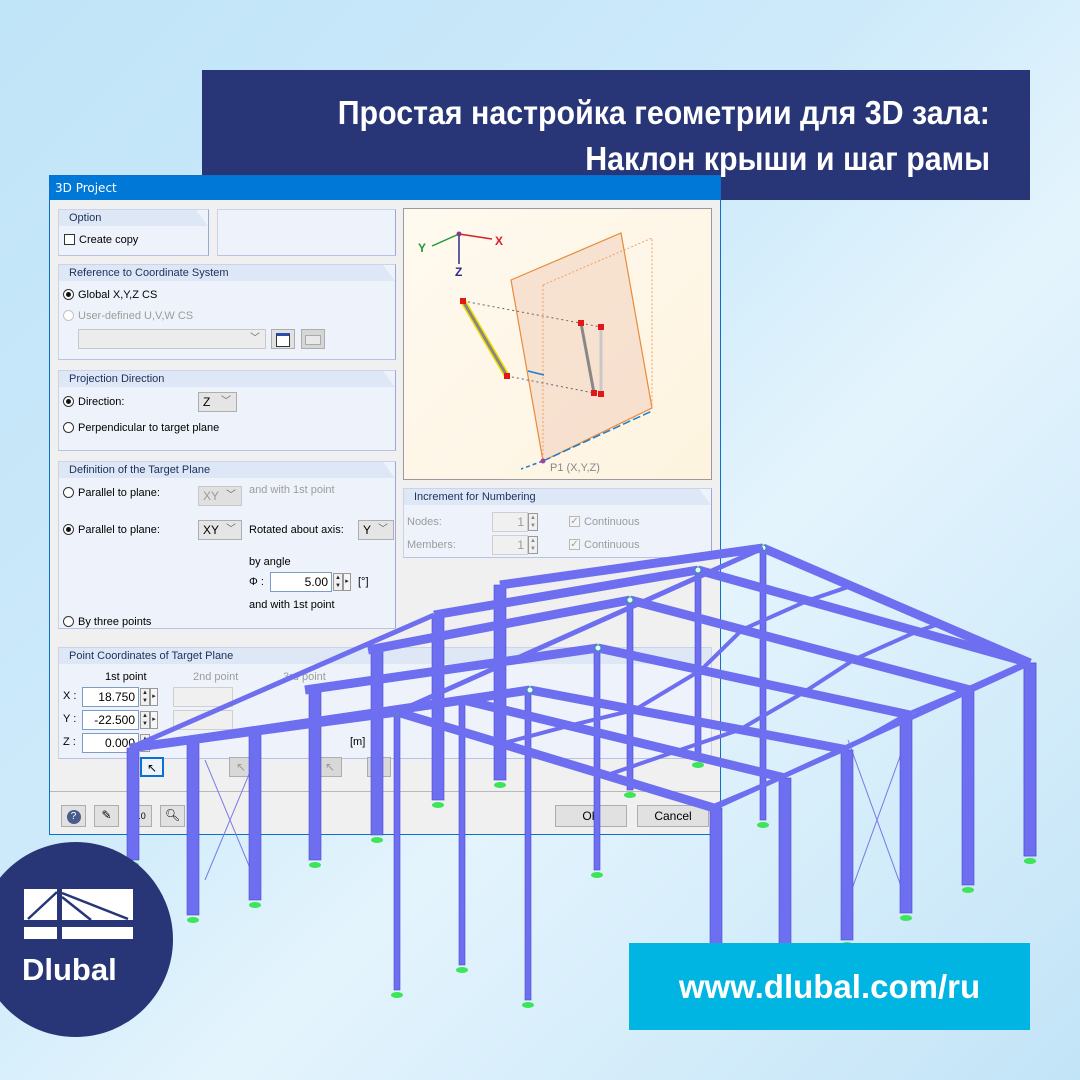 This screenshot has width=1080, height=1080. Describe the element at coordinates (510, 522) in the screenshot. I see `nodes-increment-input: 1` at that location.